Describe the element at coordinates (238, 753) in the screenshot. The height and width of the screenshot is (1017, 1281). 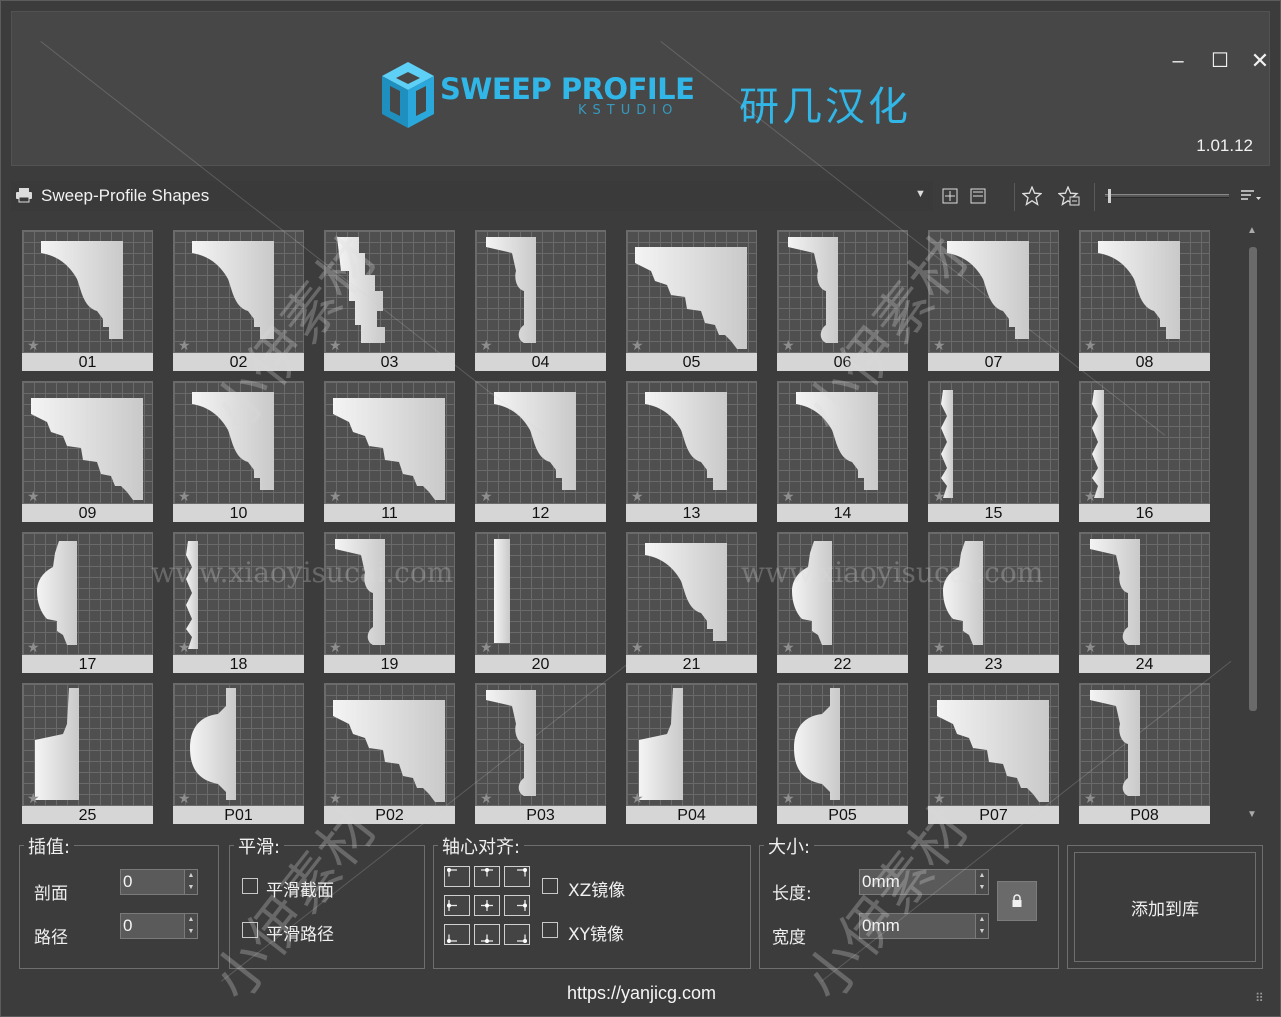
I see `shape-tile: ★ P01` at that location.